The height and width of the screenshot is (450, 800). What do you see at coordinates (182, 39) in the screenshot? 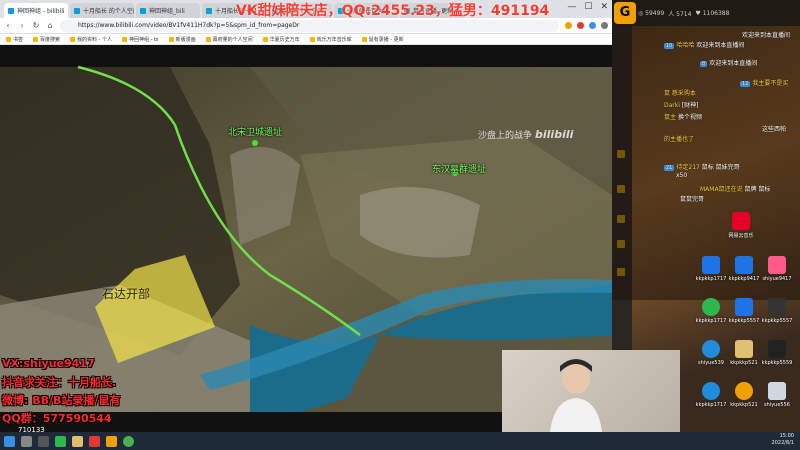
I see `bookmark-item: 新版漫画` at bounding box center [182, 39].